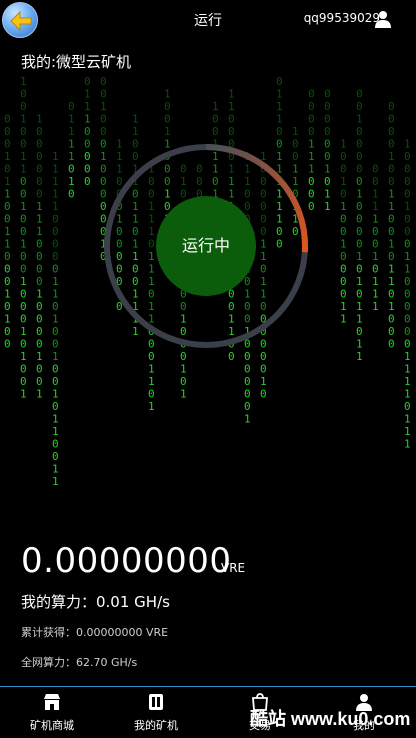  What do you see at coordinates (156, 725) in the screenshot?
I see `nav-label: 我的矿机` at bounding box center [156, 725].